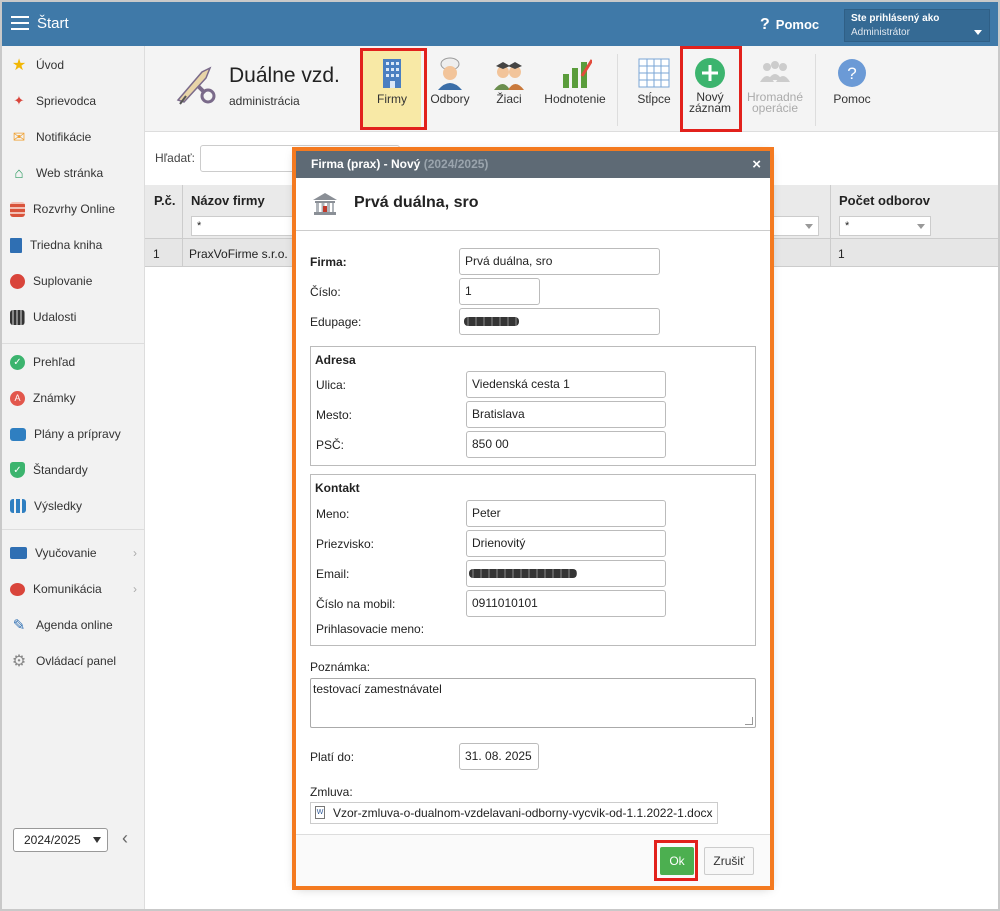 This screenshot has height=911, width=1000. I want to click on grades-icon: A, so click(17, 398).